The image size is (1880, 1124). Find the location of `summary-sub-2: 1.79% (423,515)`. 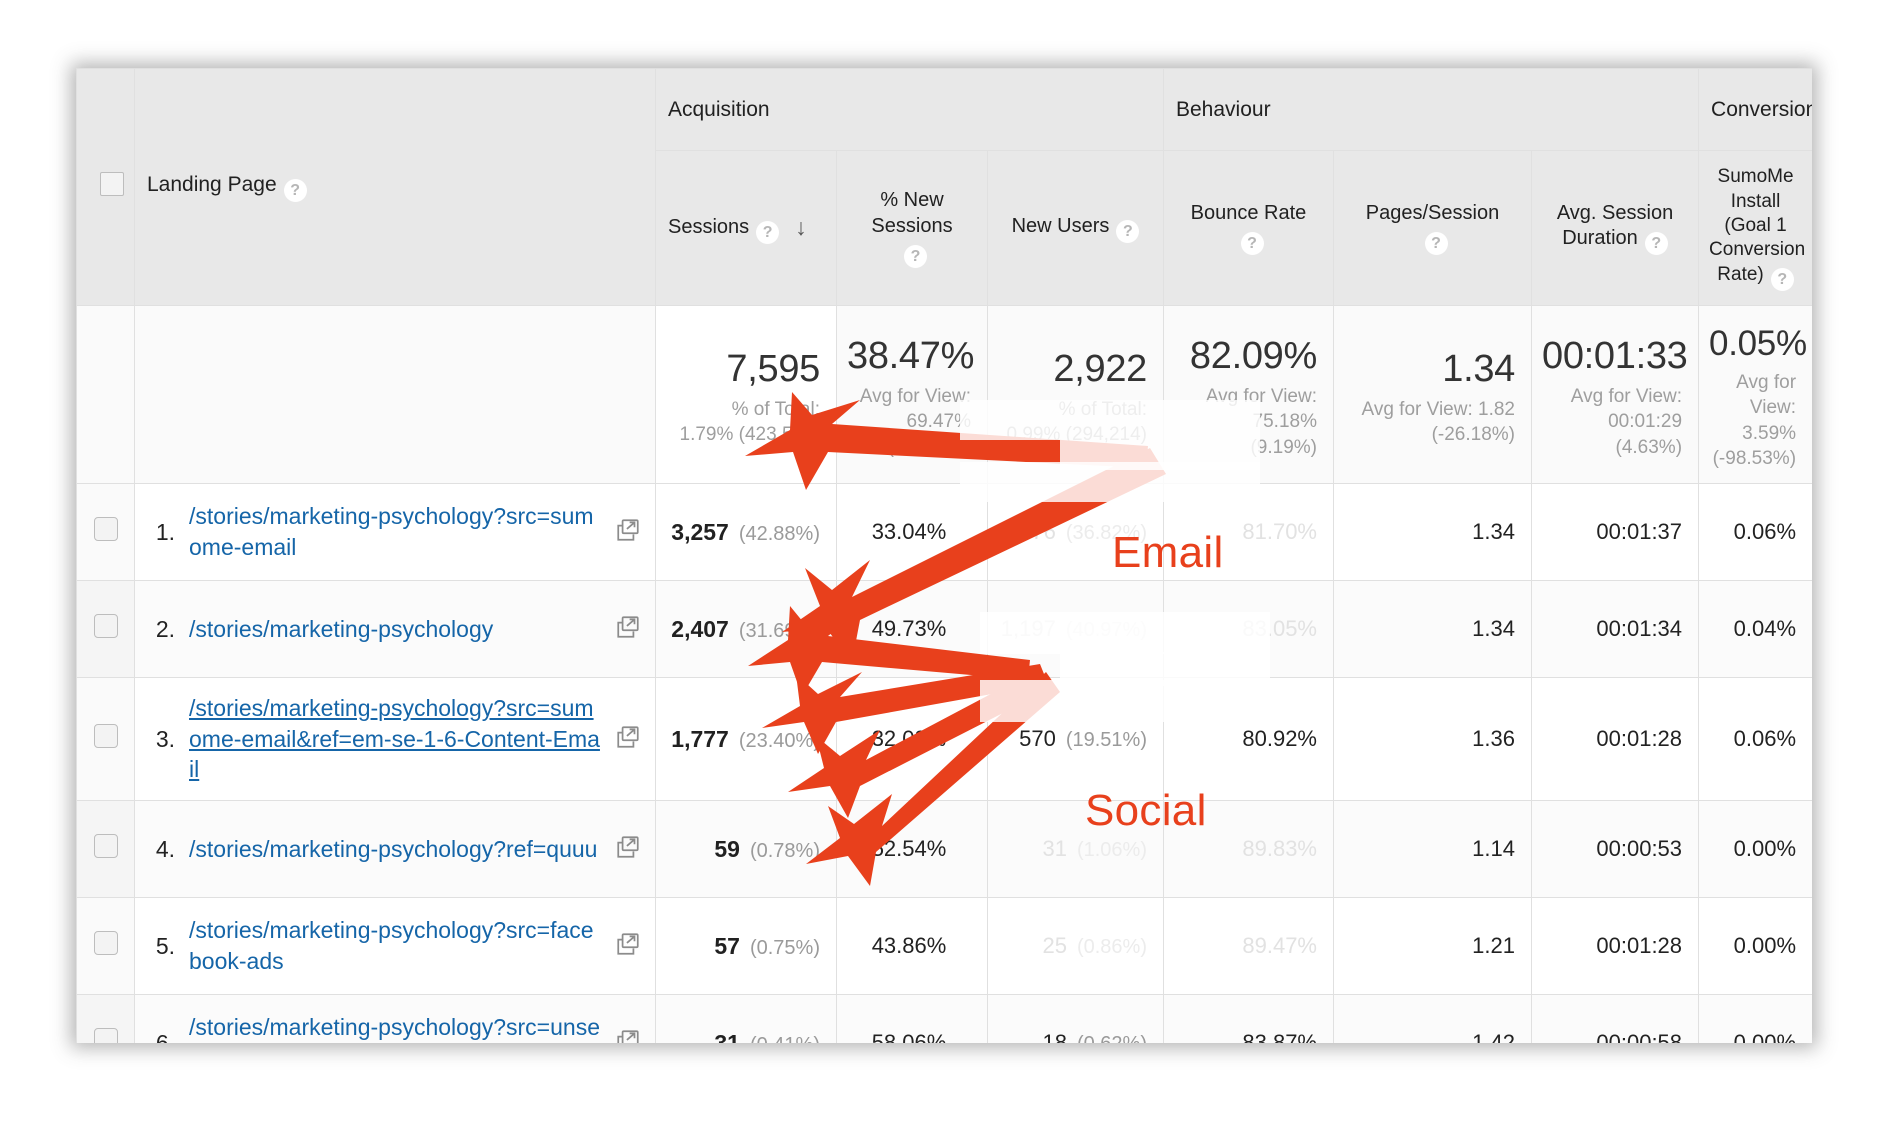

summary-sub-2: 1.79% (423,515) is located at coordinates (750, 435).